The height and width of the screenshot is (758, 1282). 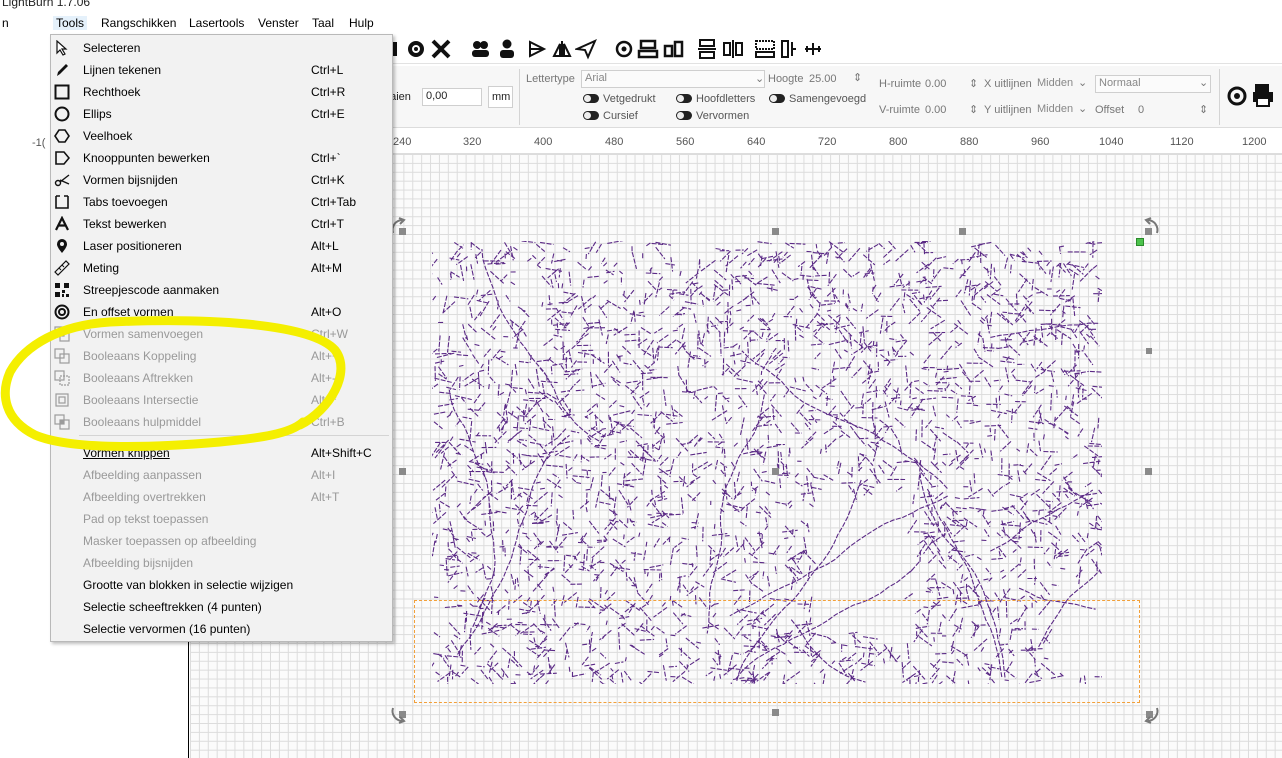 I want to click on menu-item-boolean-union: Booleaans Koppeling Alt++, so click(x=221, y=356).